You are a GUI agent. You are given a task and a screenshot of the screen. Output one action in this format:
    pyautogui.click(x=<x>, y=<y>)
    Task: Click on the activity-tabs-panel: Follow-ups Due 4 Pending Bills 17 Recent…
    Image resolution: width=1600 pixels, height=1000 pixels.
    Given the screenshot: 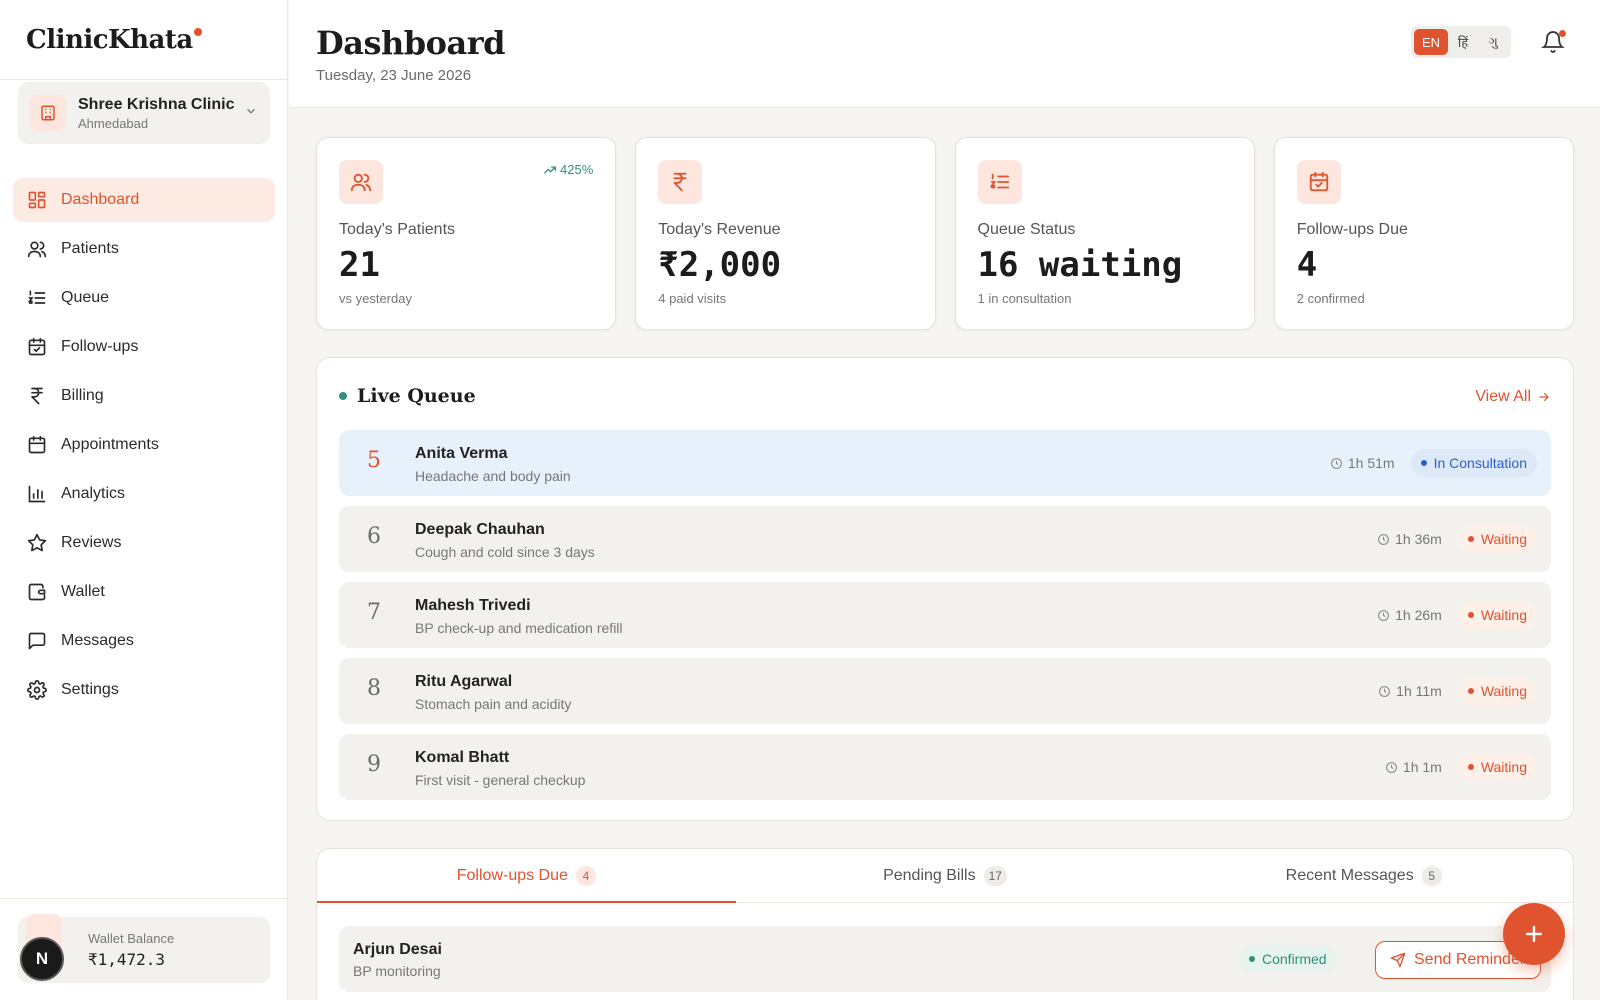 What is the action you would take?
    pyautogui.click(x=945, y=924)
    